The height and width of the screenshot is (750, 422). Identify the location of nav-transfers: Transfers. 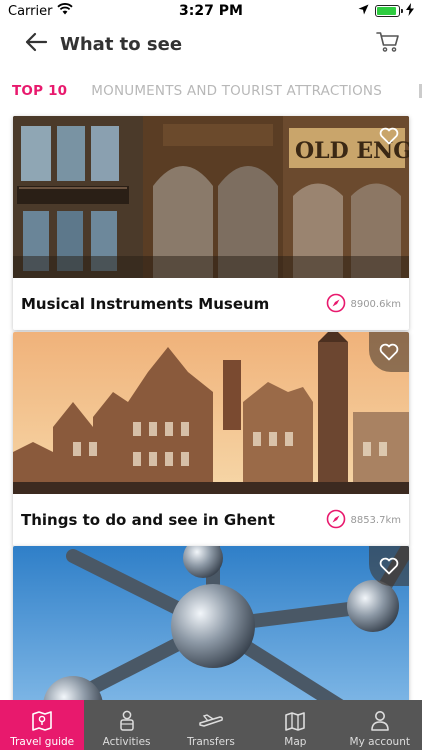
(211, 725).